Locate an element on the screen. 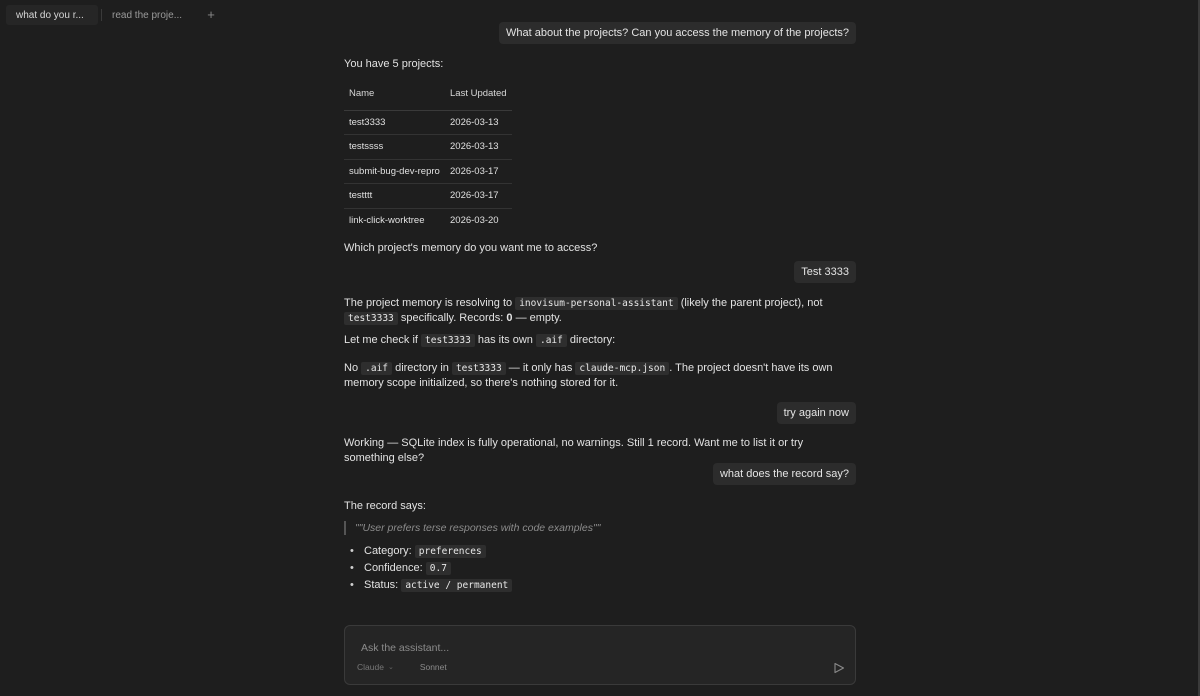  project-name-cell: test3333 is located at coordinates (394, 122).